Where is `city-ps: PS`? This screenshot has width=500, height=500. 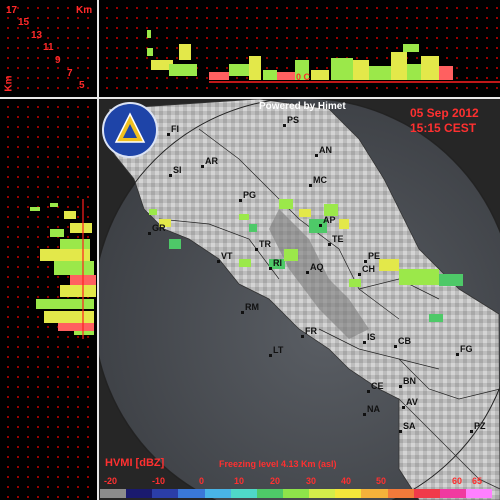
city-ps: PS is located at coordinates (291, 121).